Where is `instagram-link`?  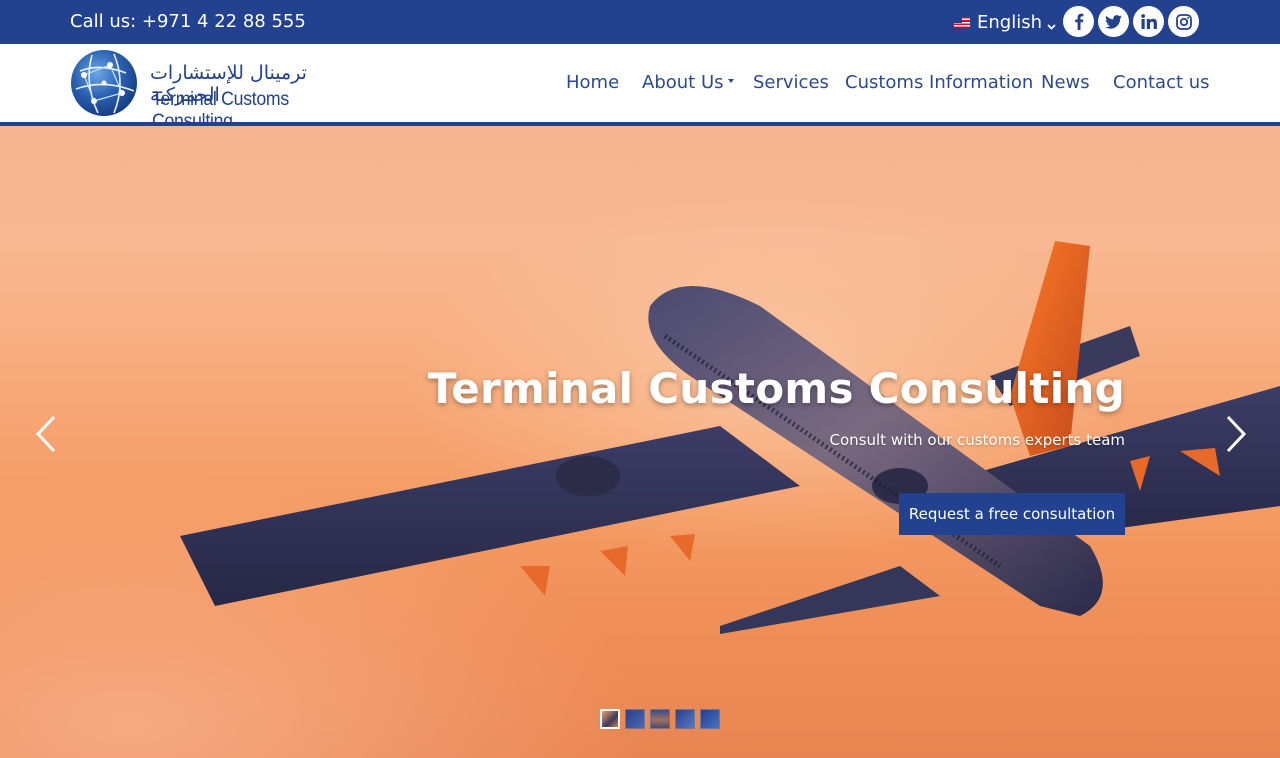 instagram-link is located at coordinates (1183, 21).